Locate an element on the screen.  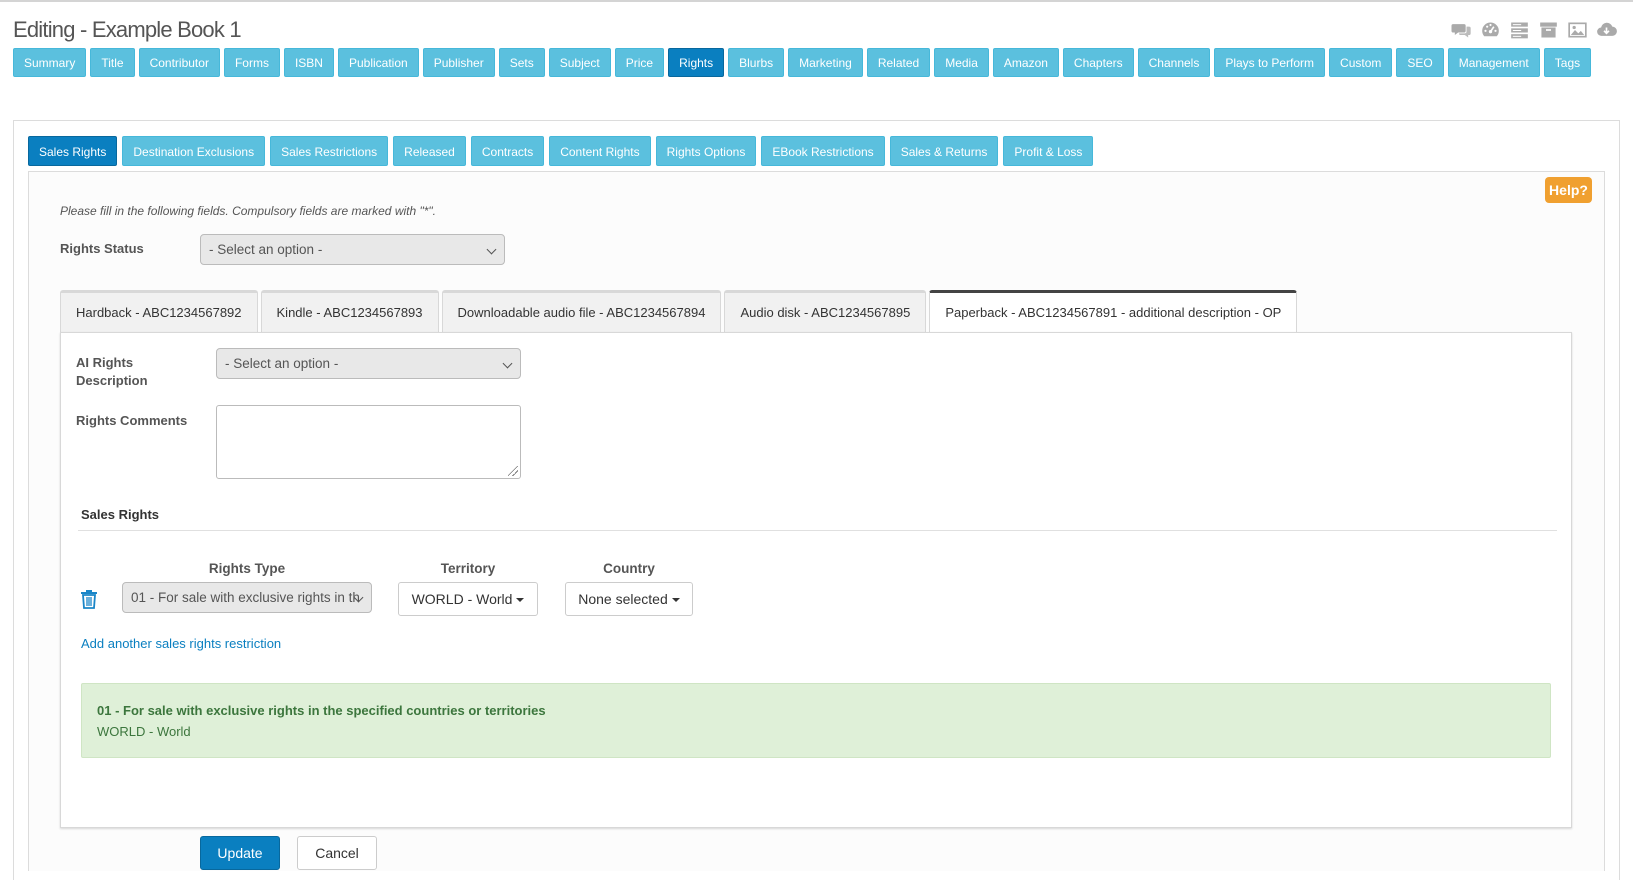
cloud-download-icon is located at coordinates (1606, 30).